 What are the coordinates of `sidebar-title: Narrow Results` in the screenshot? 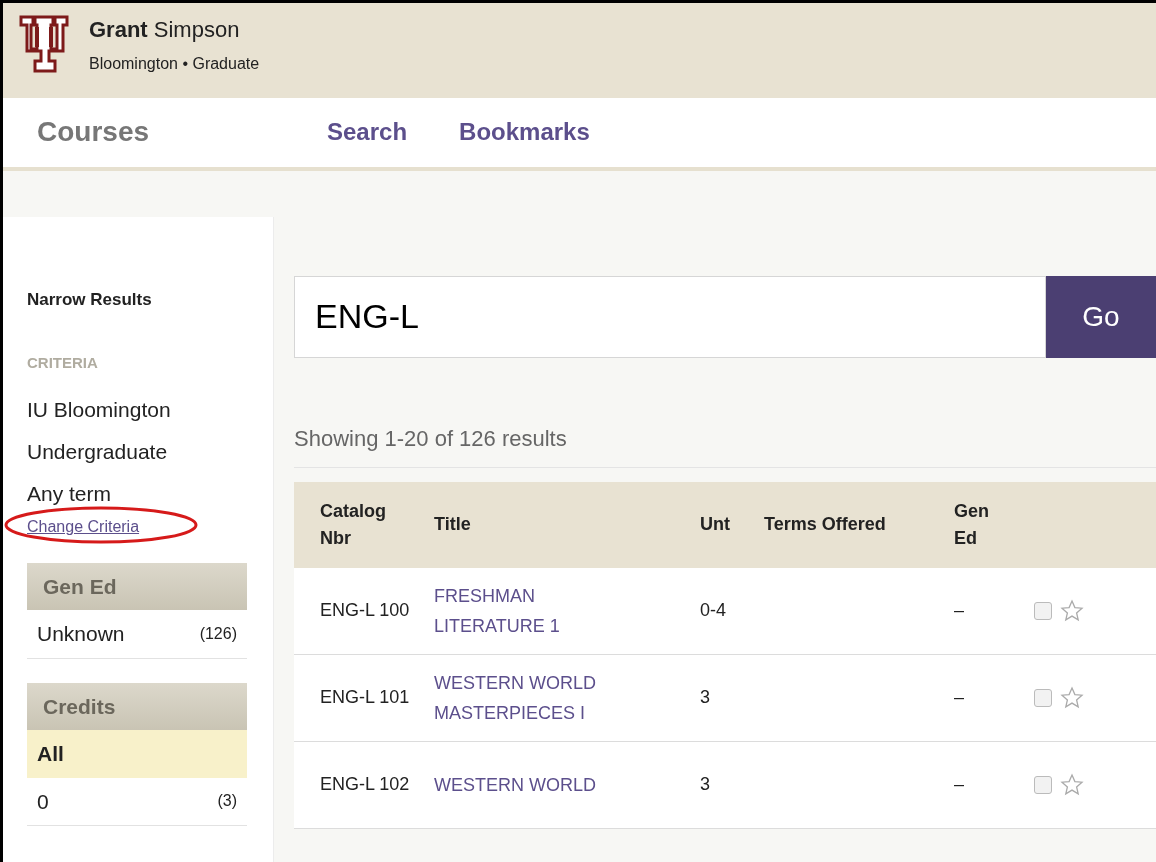 It's located at (90, 299).